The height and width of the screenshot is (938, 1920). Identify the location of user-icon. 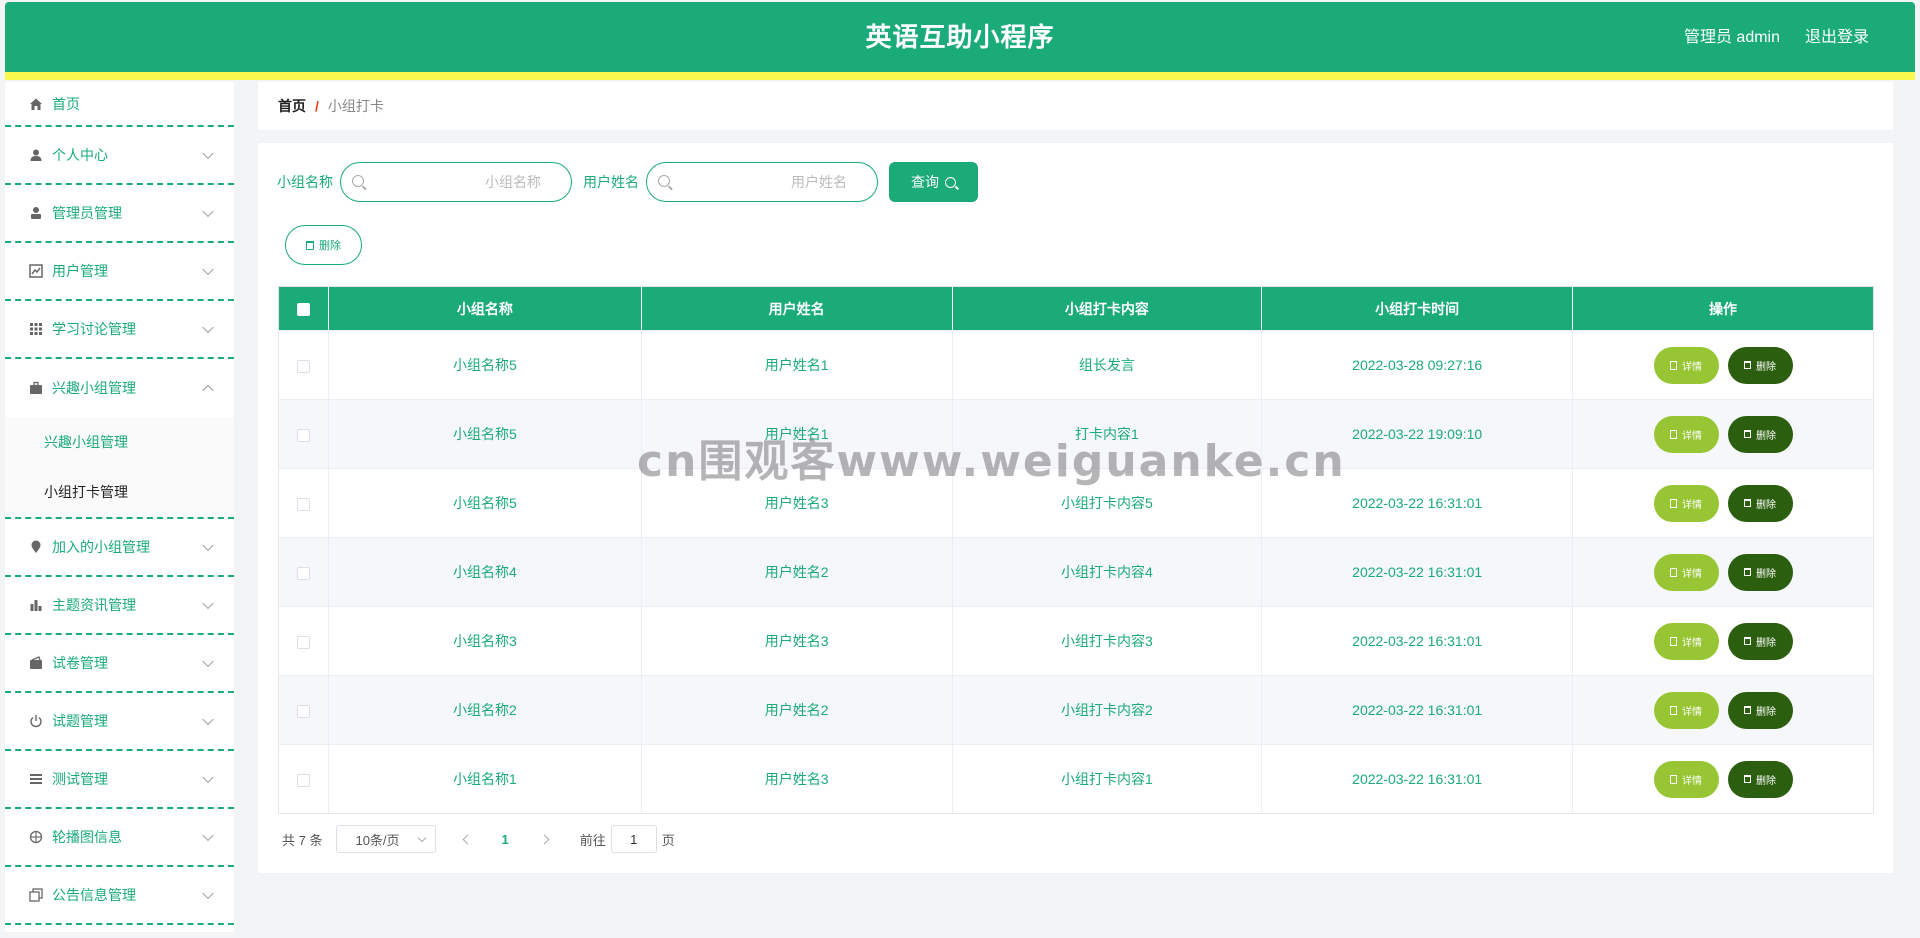
(36, 155).